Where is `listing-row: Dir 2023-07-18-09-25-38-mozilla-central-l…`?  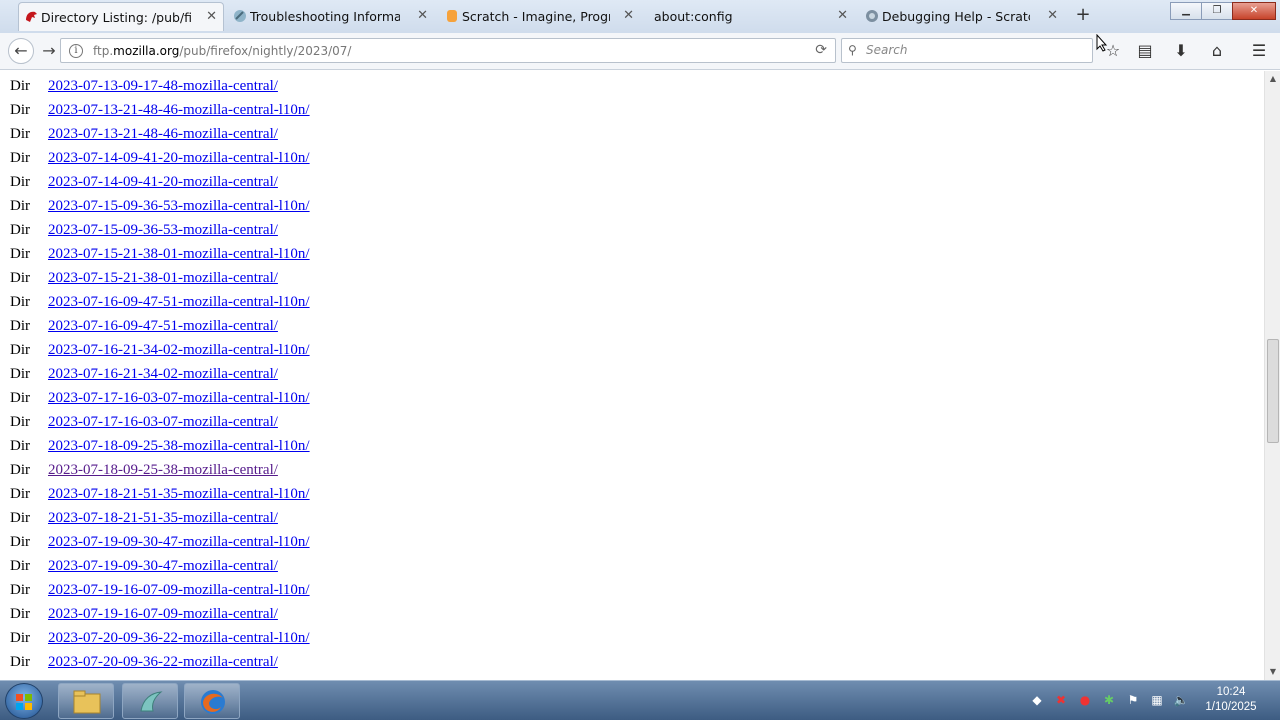 listing-row: Dir 2023-07-18-09-25-38-mozilla-central-l… is located at coordinates (160, 446).